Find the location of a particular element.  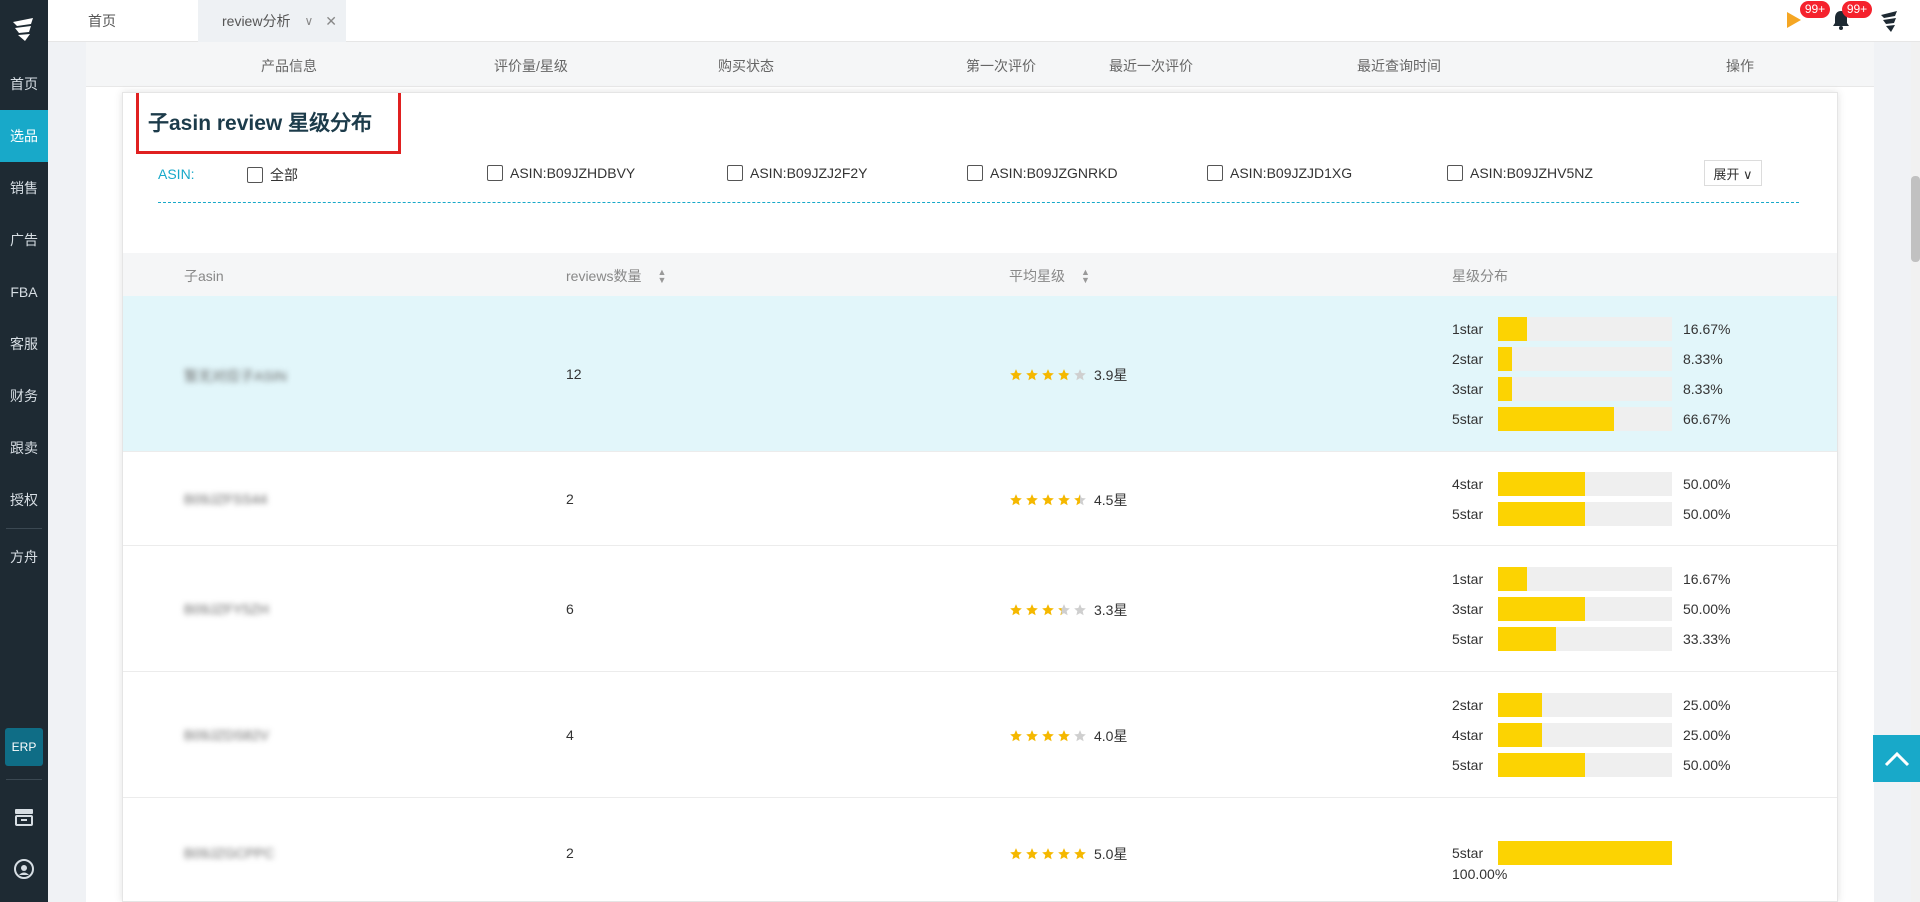

product-table-header: 产品信息 评价量/星级 购买状态 第一次评价 最近一次评价 最近查询时间 操作 is located at coordinates (980, 64).